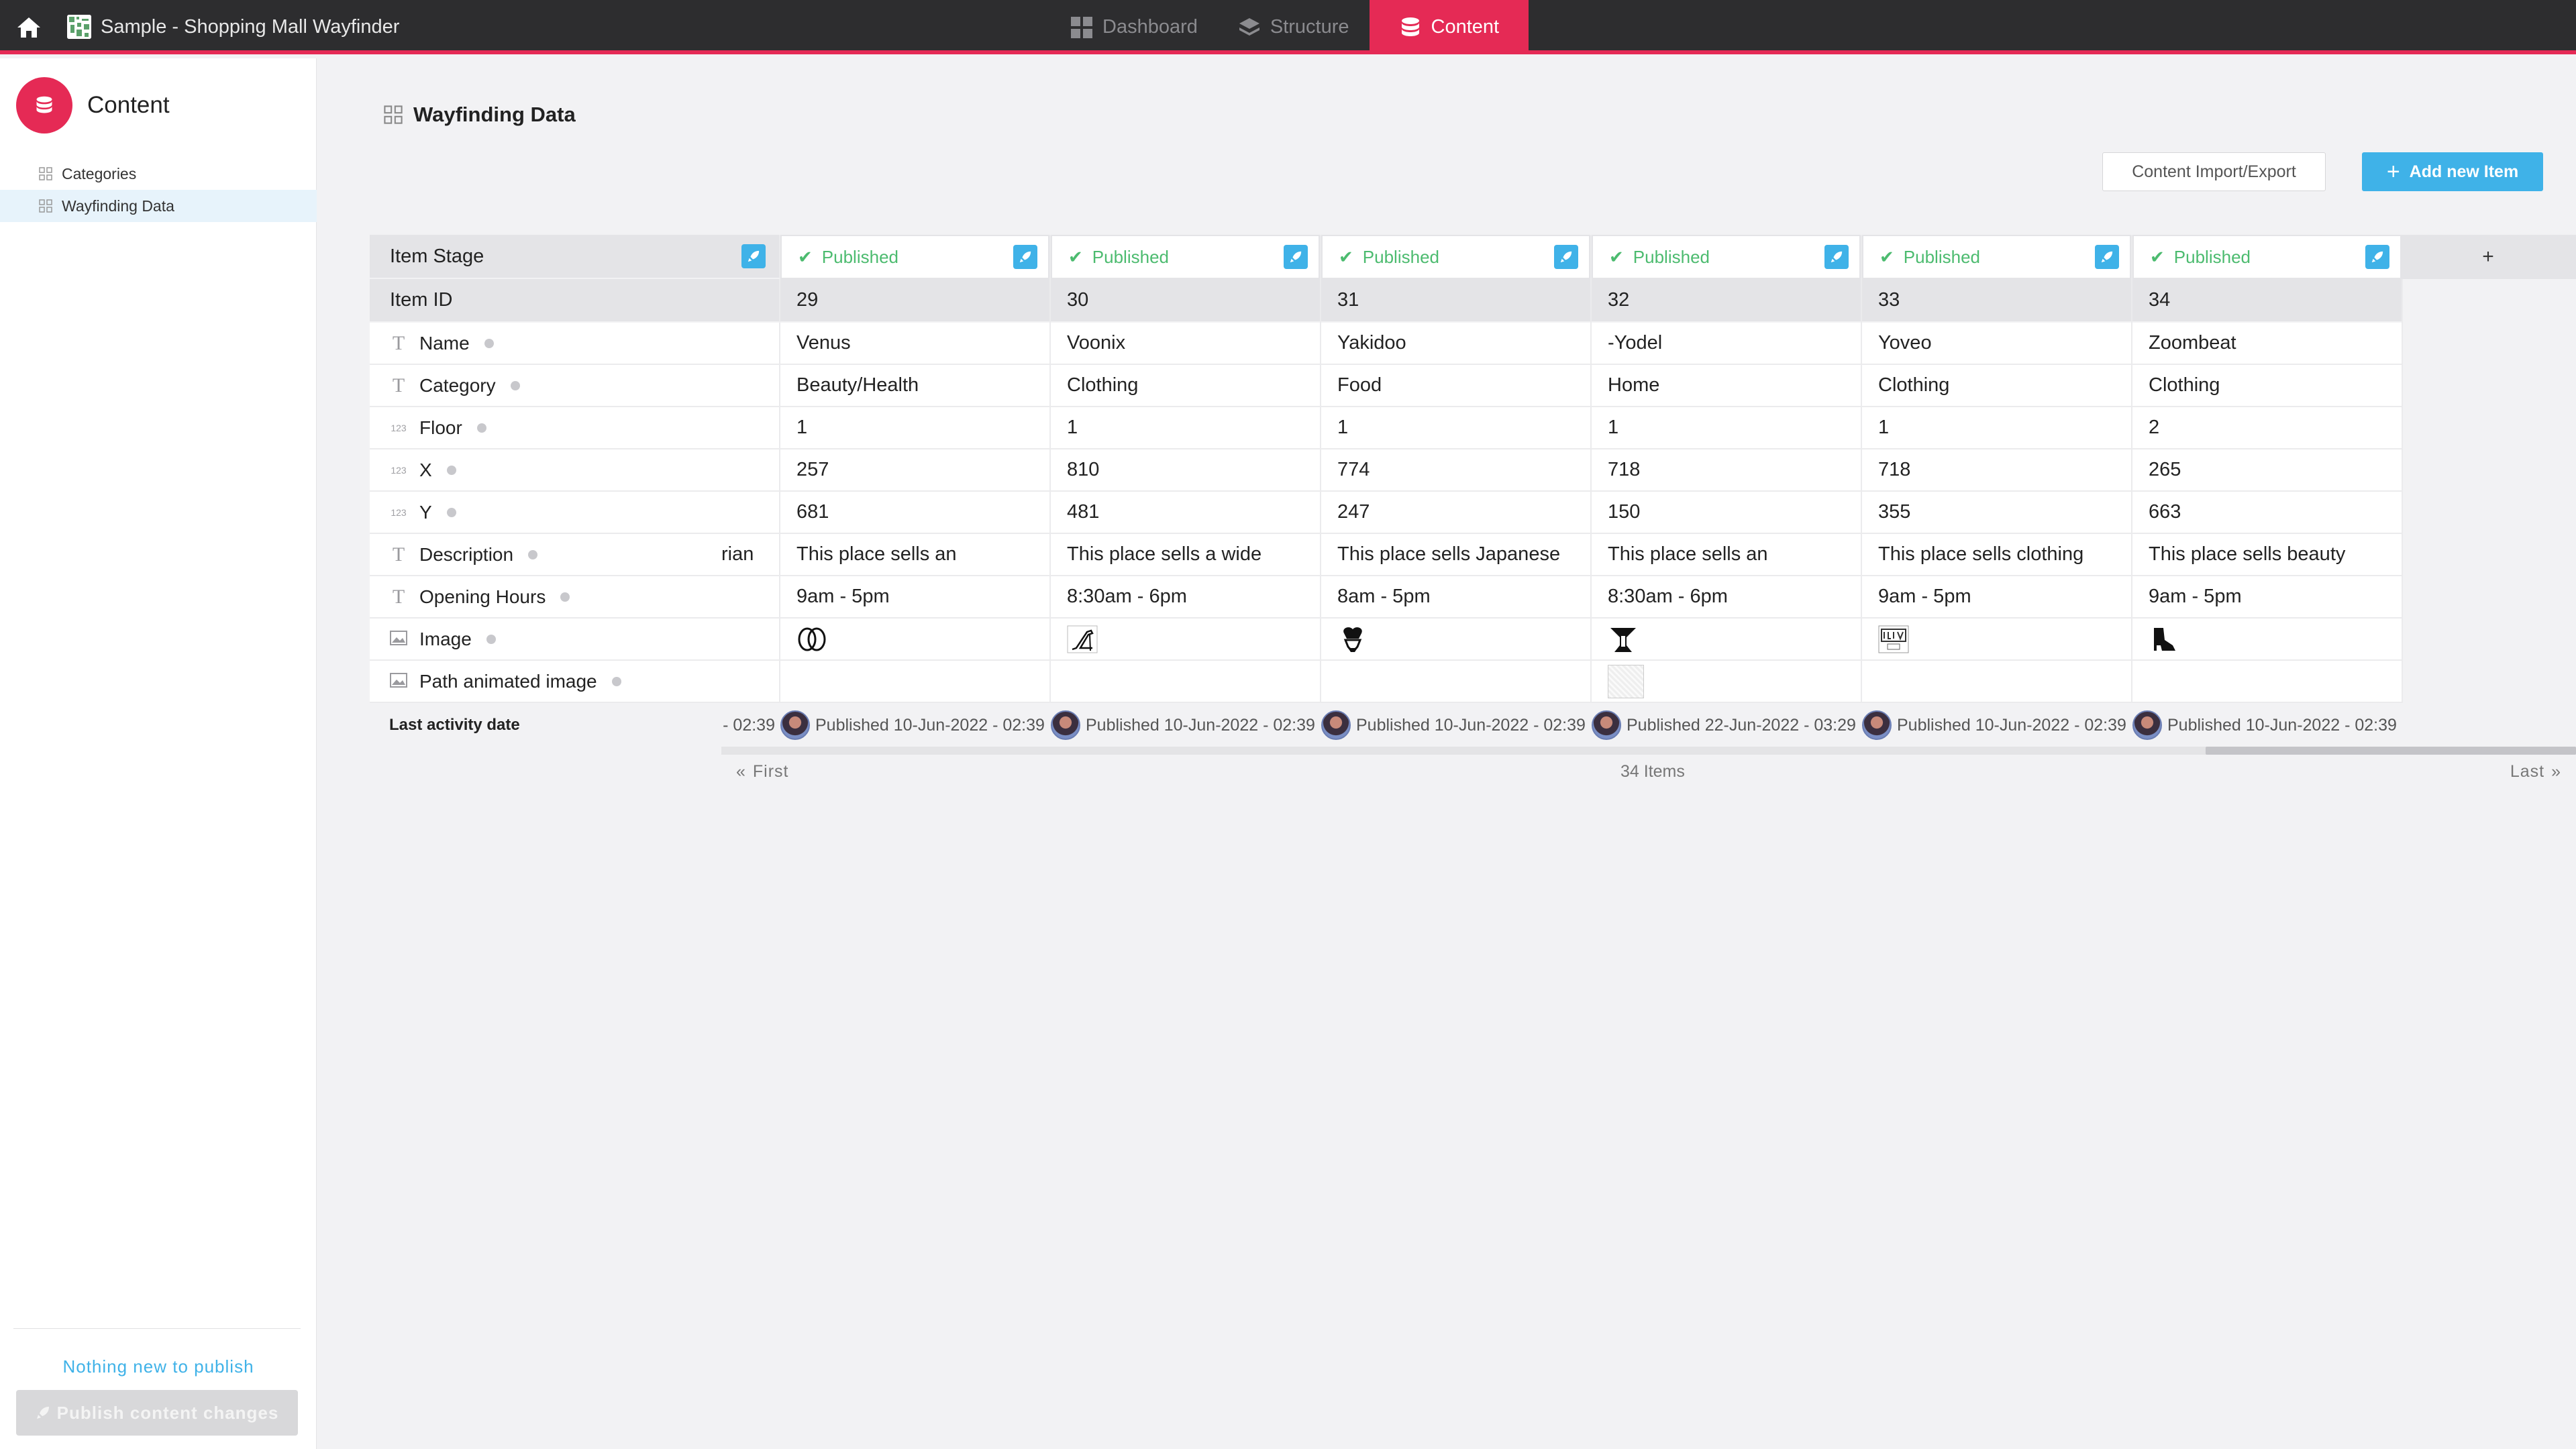  What do you see at coordinates (2452, 171) in the screenshot?
I see `add-item-button: + Add new Item` at bounding box center [2452, 171].